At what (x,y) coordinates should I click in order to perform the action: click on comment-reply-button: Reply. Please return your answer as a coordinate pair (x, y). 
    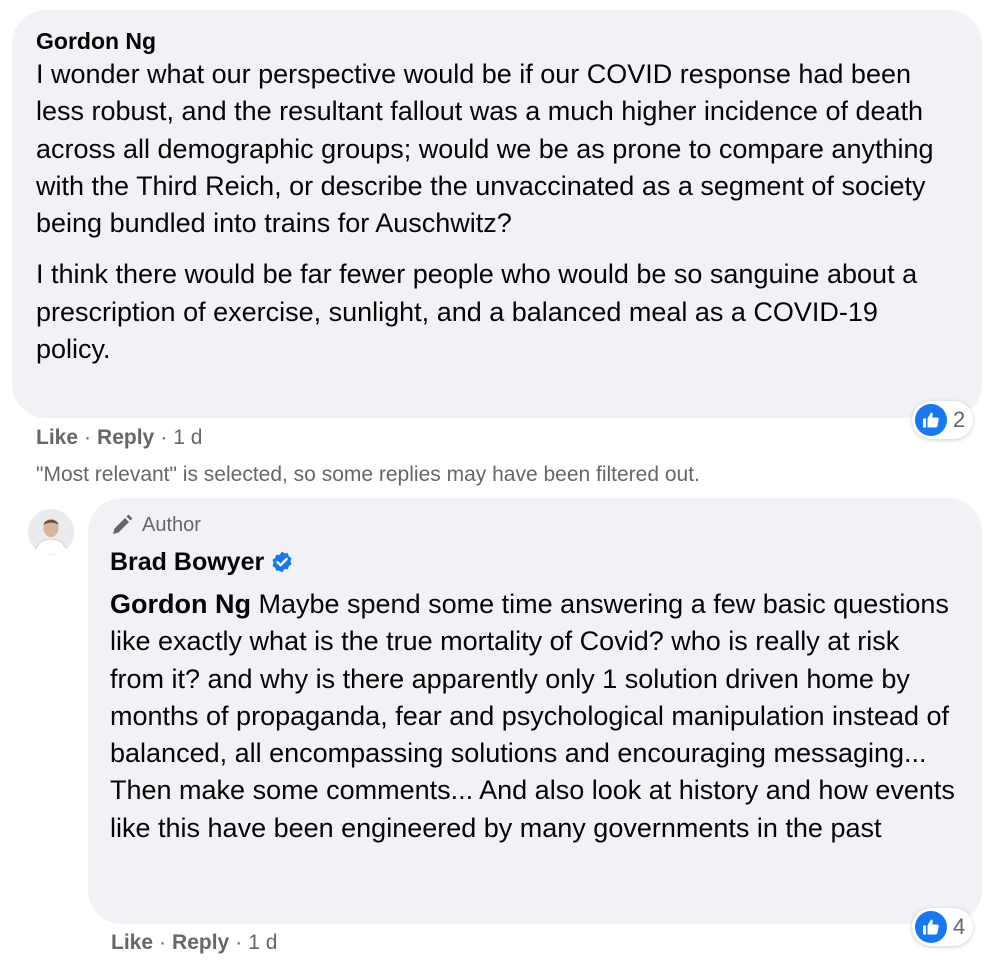
    Looking at the image, I should click on (125, 438).